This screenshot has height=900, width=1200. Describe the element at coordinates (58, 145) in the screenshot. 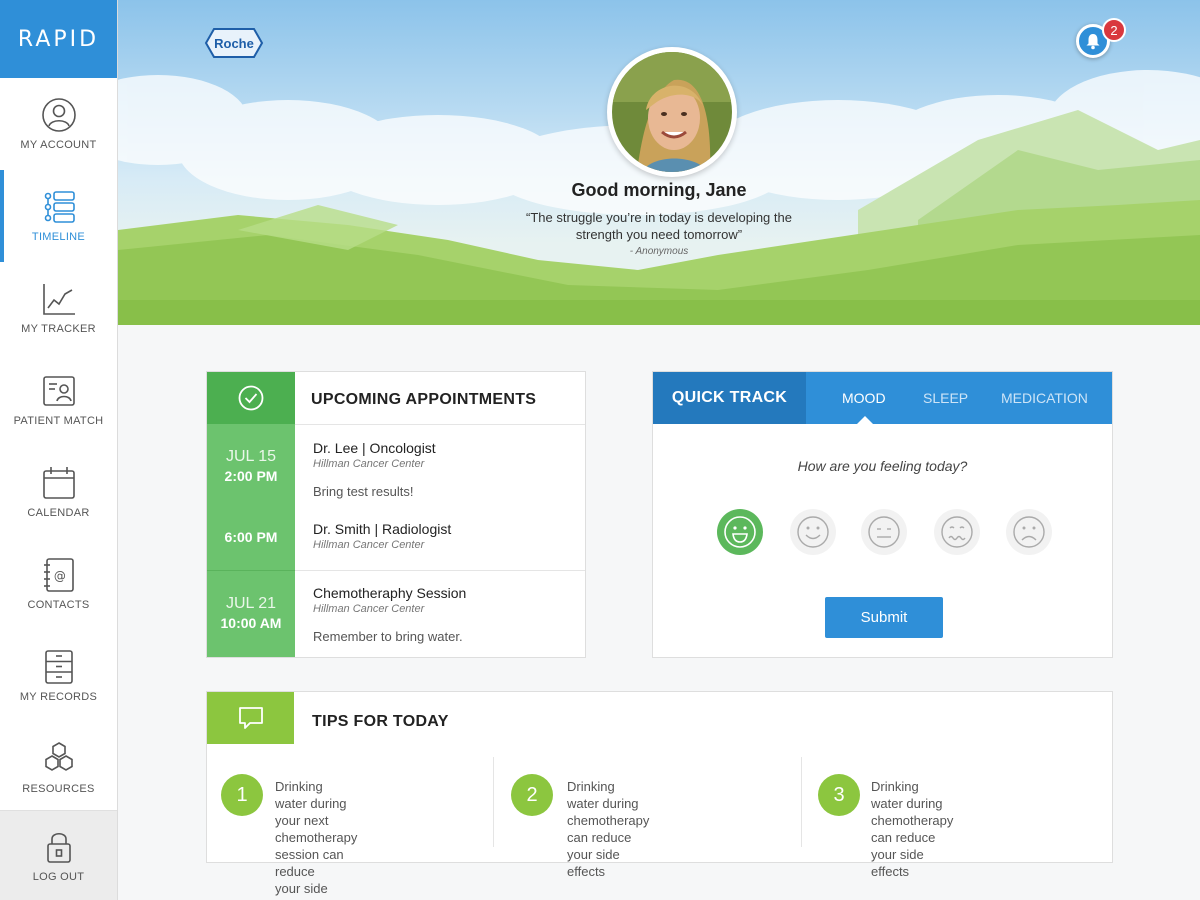

I see `sidebar-item-label: MY ACCOUNT` at that location.